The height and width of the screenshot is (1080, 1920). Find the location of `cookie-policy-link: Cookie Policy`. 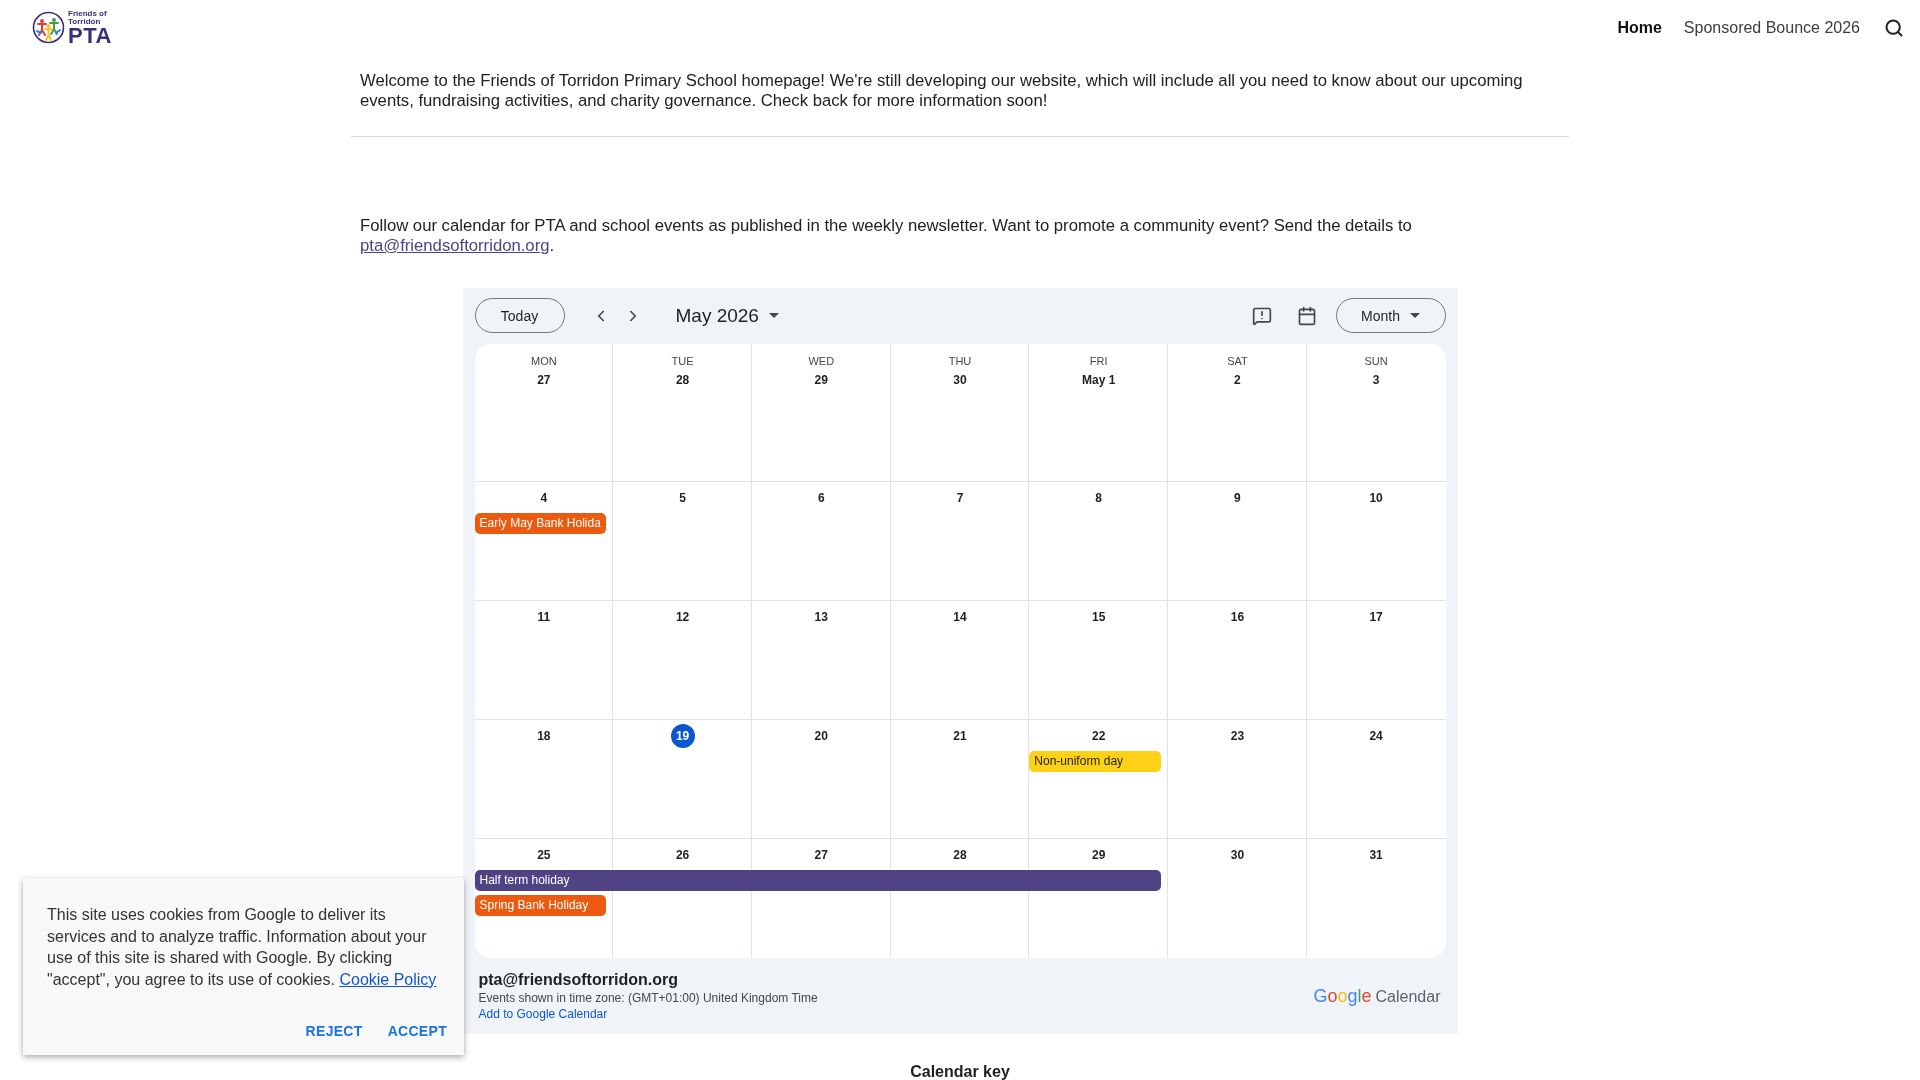

cookie-policy-link: Cookie Policy is located at coordinates (388, 979).